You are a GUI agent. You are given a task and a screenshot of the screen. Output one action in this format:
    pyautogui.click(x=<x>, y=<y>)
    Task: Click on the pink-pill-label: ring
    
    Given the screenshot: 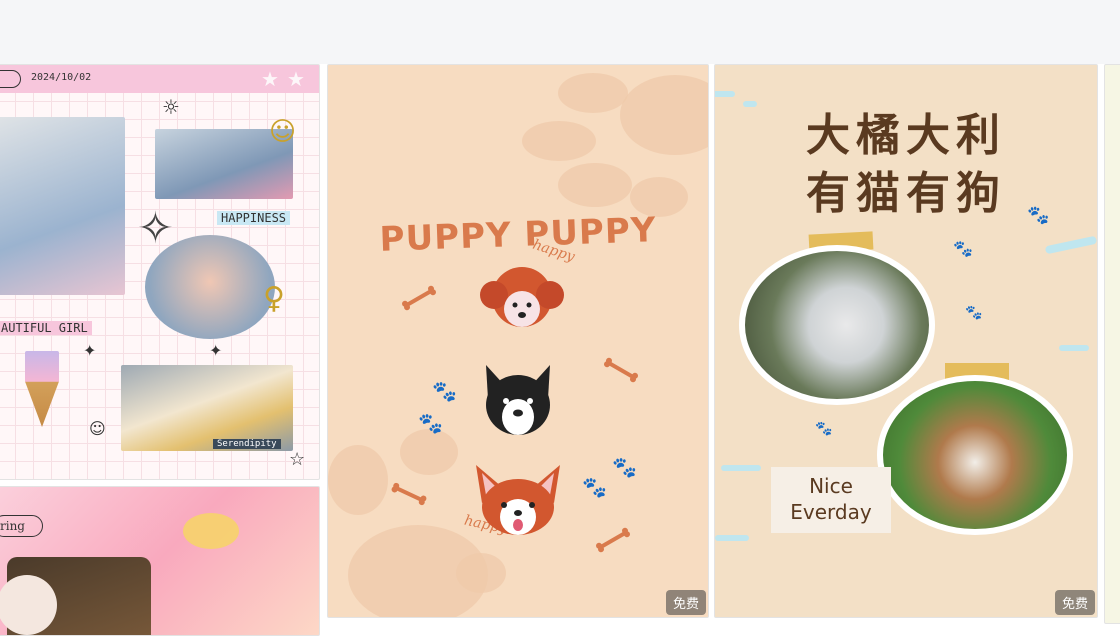 What is the action you would take?
    pyautogui.click(x=21, y=526)
    